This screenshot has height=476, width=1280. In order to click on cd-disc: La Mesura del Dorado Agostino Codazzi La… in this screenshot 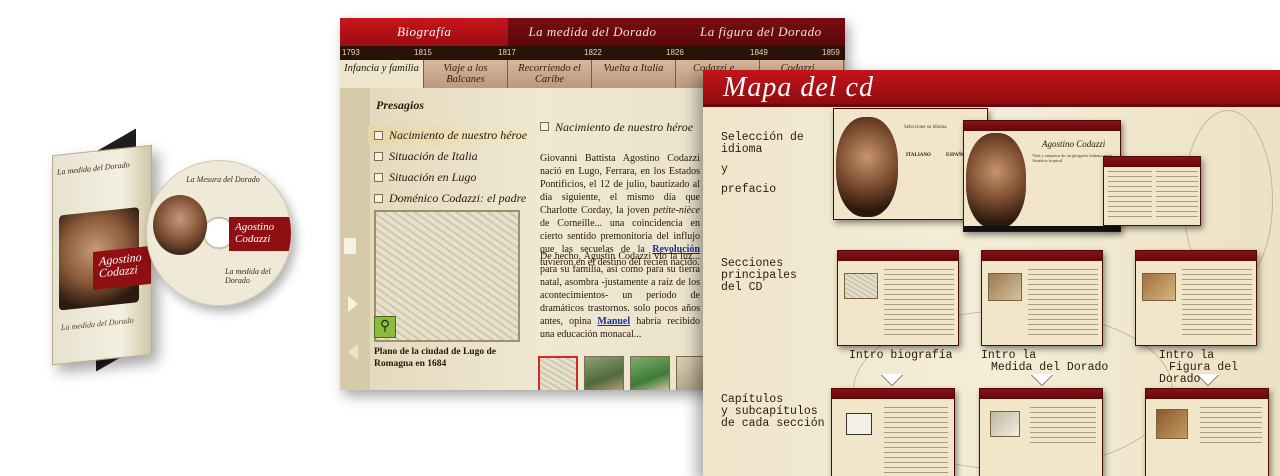, I will do `click(219, 233)`.